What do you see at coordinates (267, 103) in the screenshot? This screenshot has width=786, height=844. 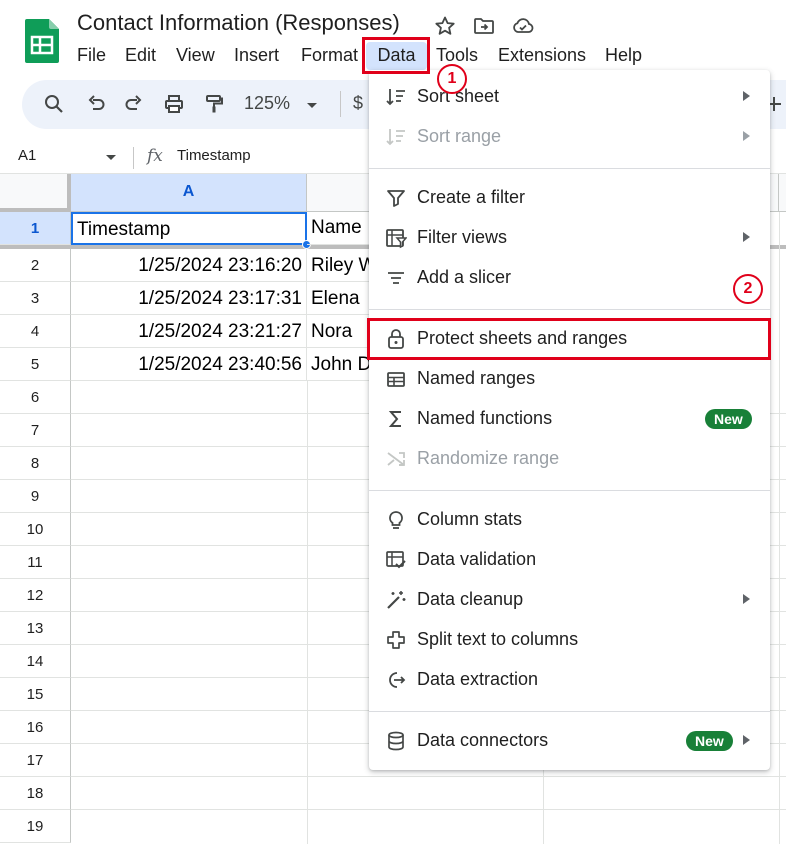 I see `zoom-select: 125%` at bounding box center [267, 103].